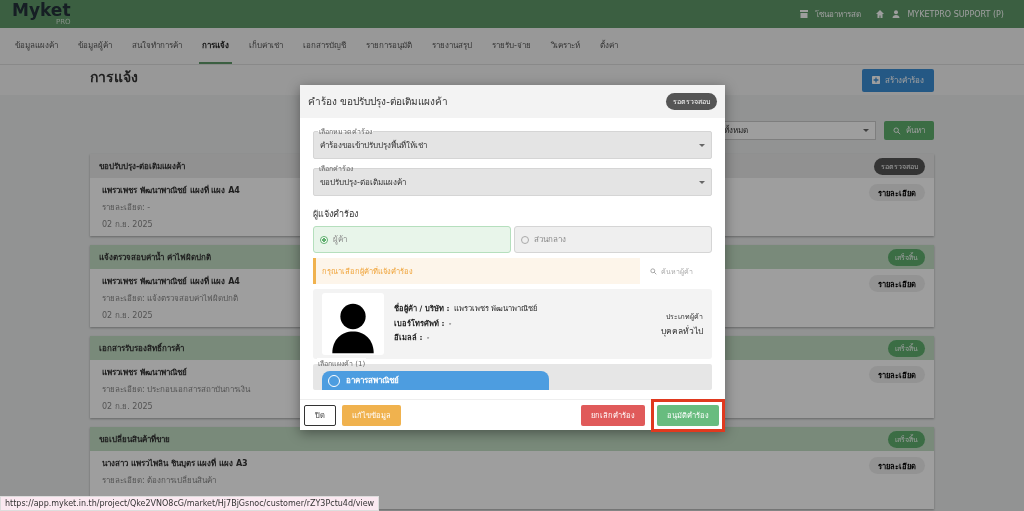 This screenshot has width=1024, height=511. I want to click on status-url: https://app.myket.in.th/project/Qke2VNO8cG/market/Hj7BjGsnoc/customer/rZY3Pctu4d/view, so click(190, 503).